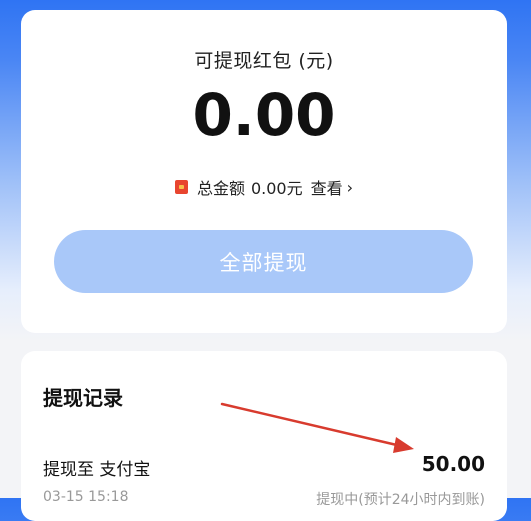 The width and height of the screenshot is (531, 521). What do you see at coordinates (400, 500) in the screenshot?
I see `record-status: 提现中(预计24小时内到账)` at bounding box center [400, 500].